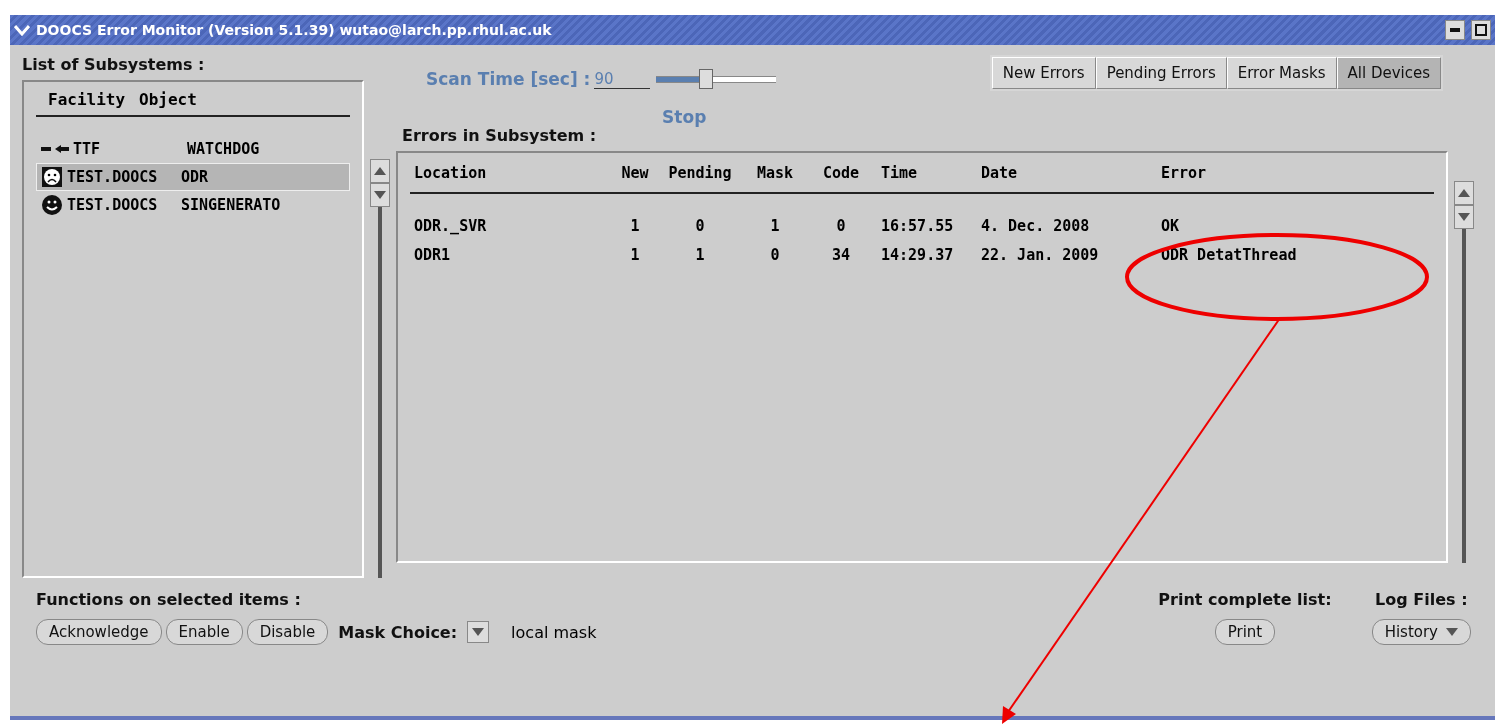 The image size is (1495, 726). Describe the element at coordinates (52, 205) in the screenshot. I see `smiley-icon` at that location.